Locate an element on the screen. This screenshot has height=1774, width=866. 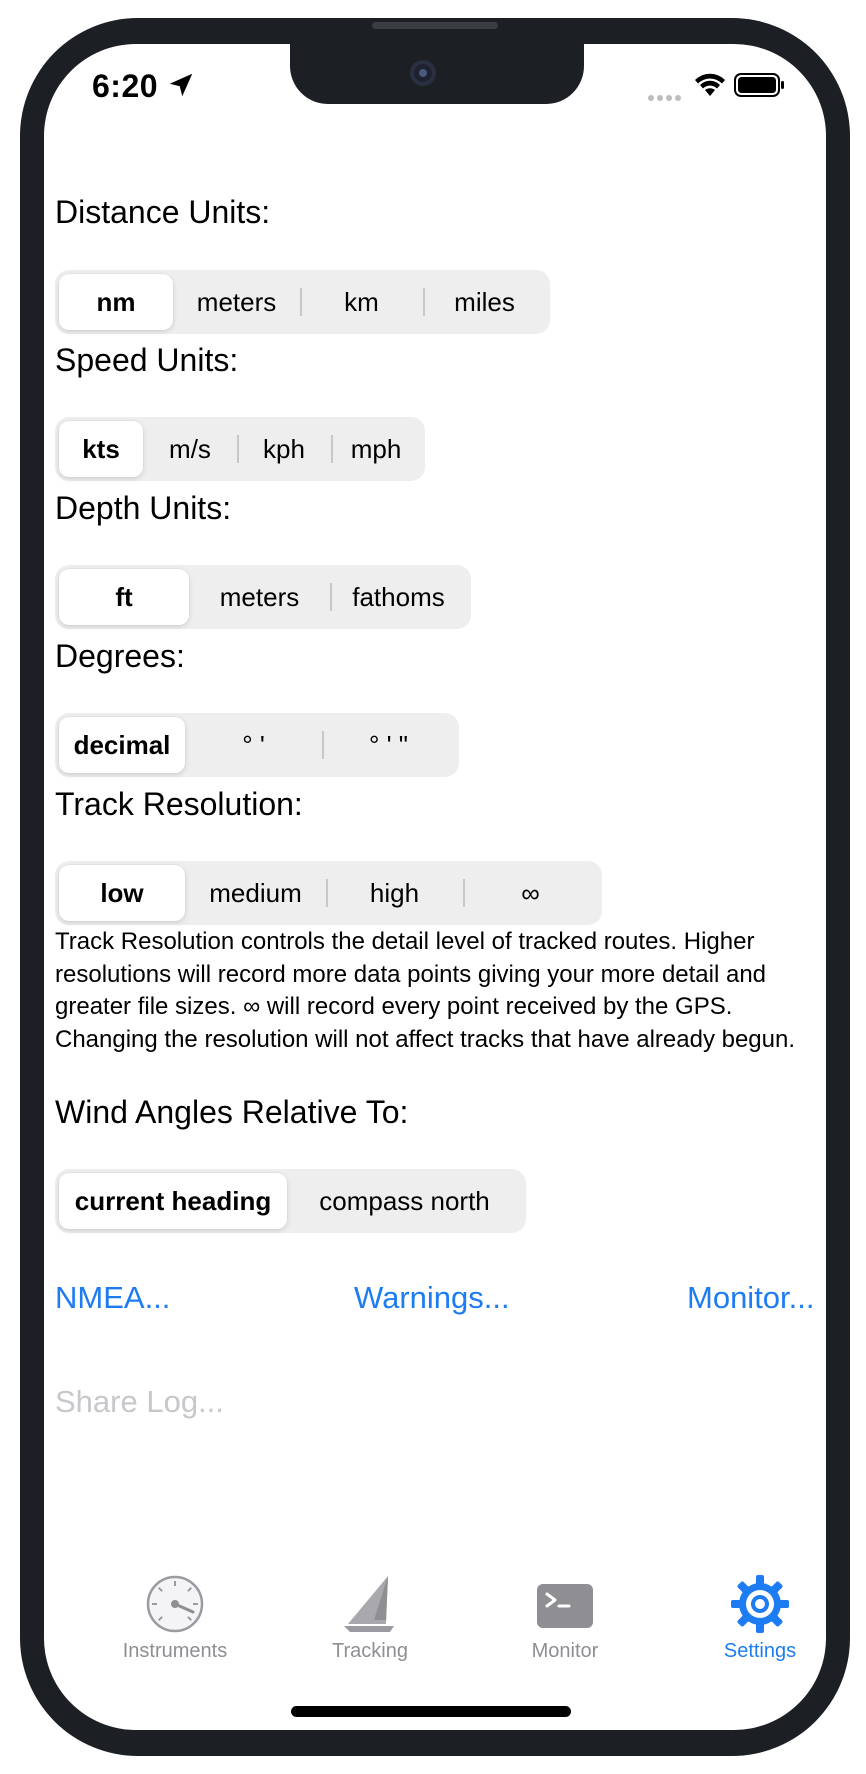
distance-units-segmented-control: nm meters km miles is located at coordinates (302, 302).